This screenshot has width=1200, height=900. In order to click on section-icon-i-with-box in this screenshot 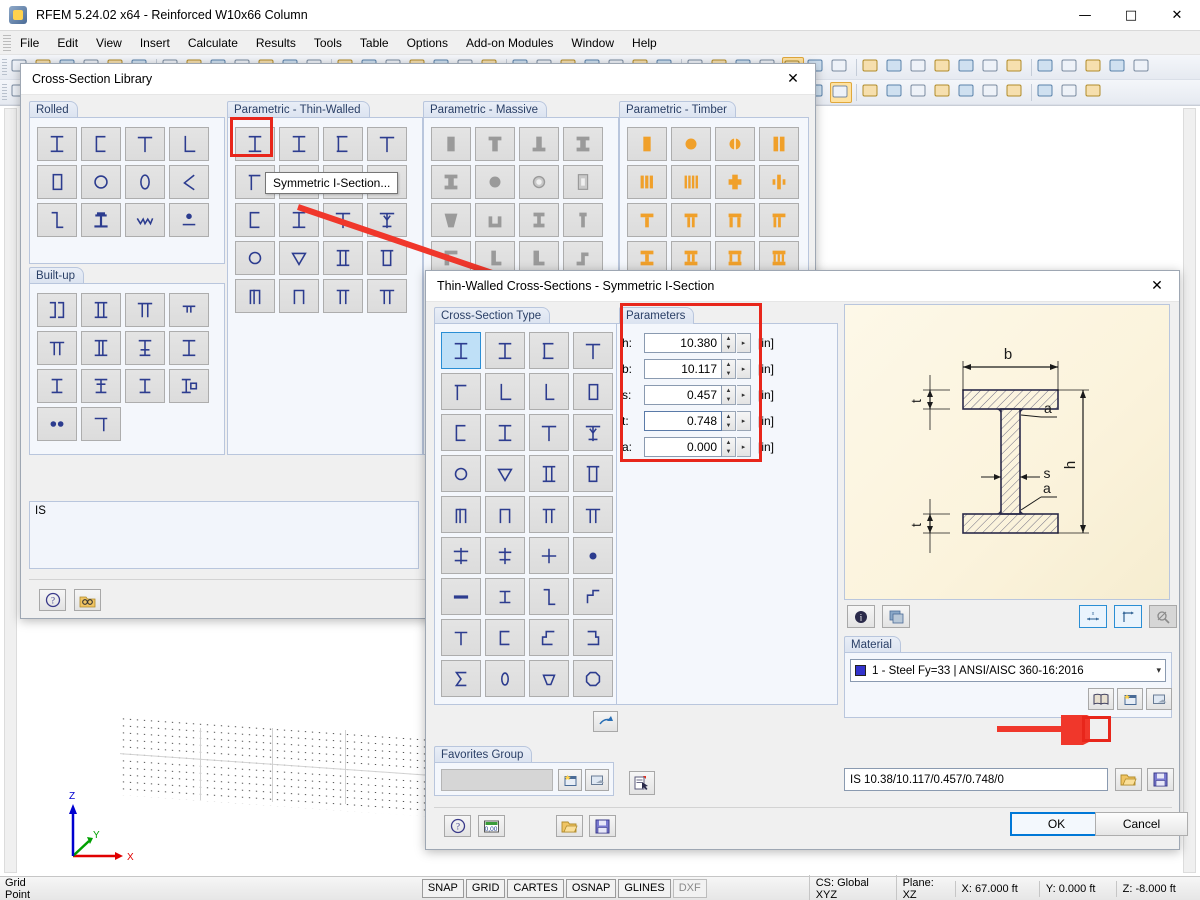, I will do `click(189, 386)`.